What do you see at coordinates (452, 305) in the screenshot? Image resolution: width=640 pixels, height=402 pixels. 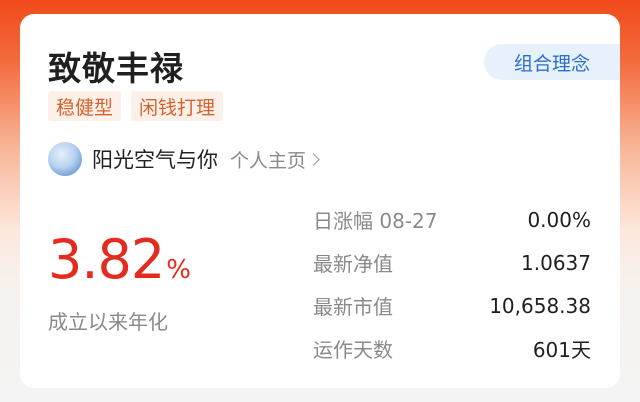 I see `stat-row-market-value: 最新市值 10,658.38` at bounding box center [452, 305].